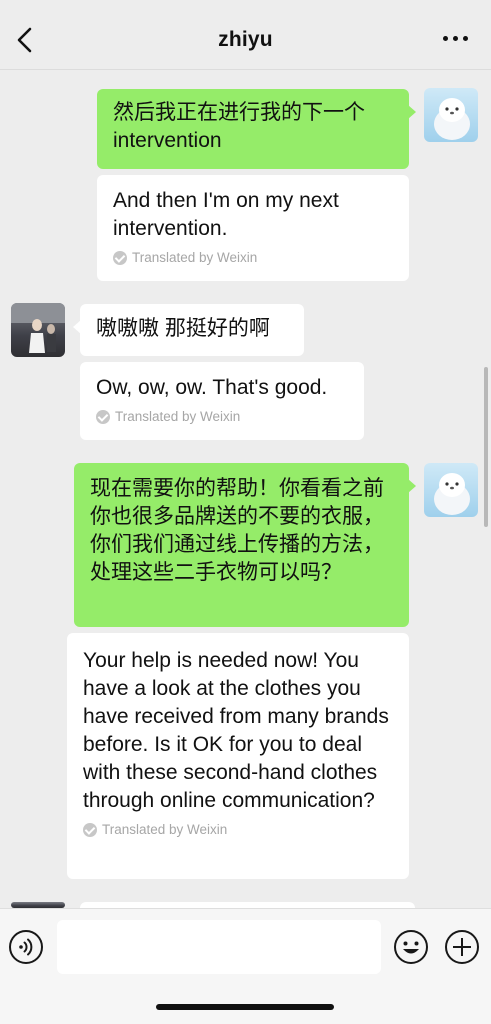  I want to click on voice-button, so click(26, 947).